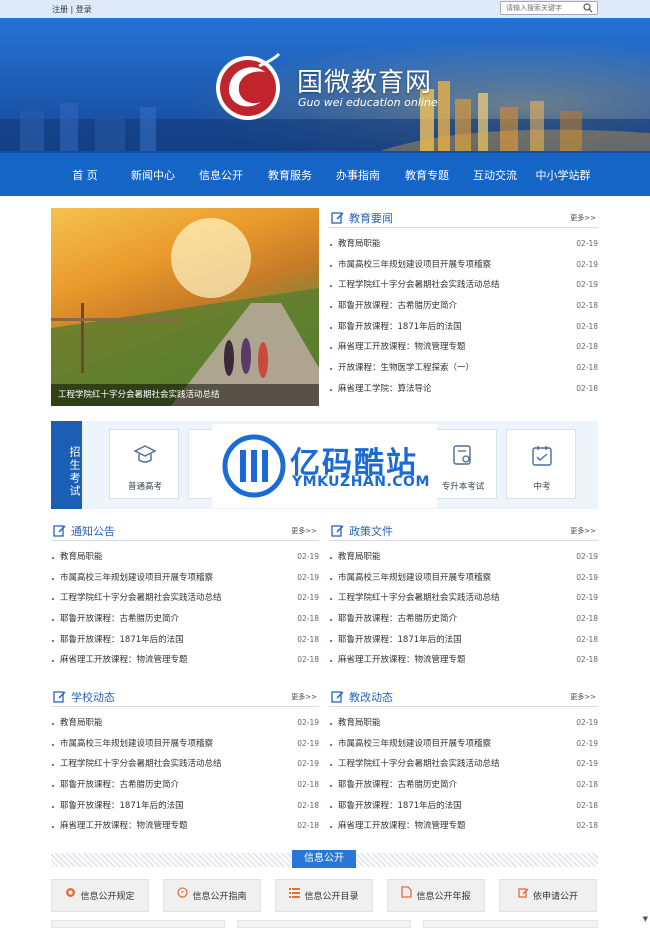 The height and width of the screenshot is (928, 650). Describe the element at coordinates (185, 531) in the screenshot. I see `notice-header: 通知公告 更多>>` at that location.